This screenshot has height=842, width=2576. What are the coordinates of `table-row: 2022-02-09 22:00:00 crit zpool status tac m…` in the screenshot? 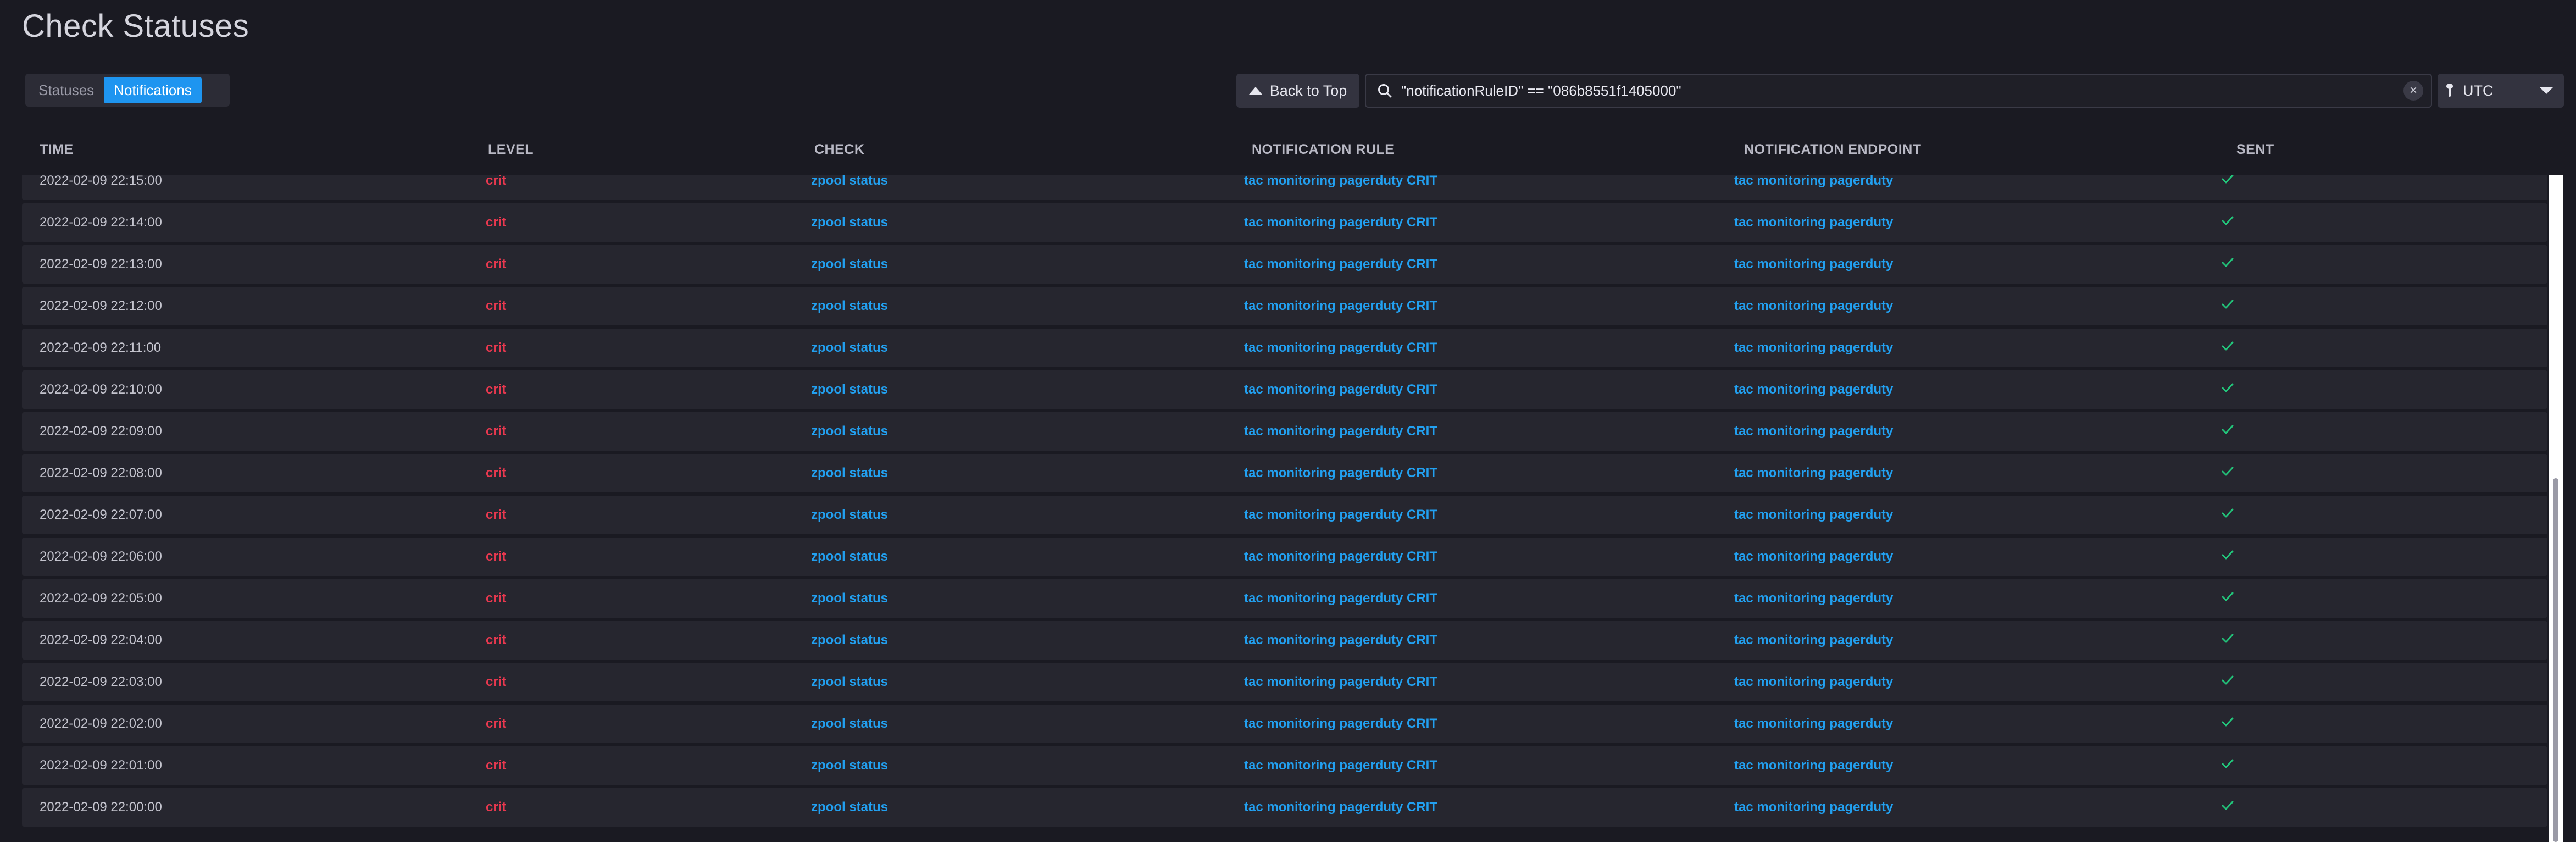 It's located at (1284, 808).